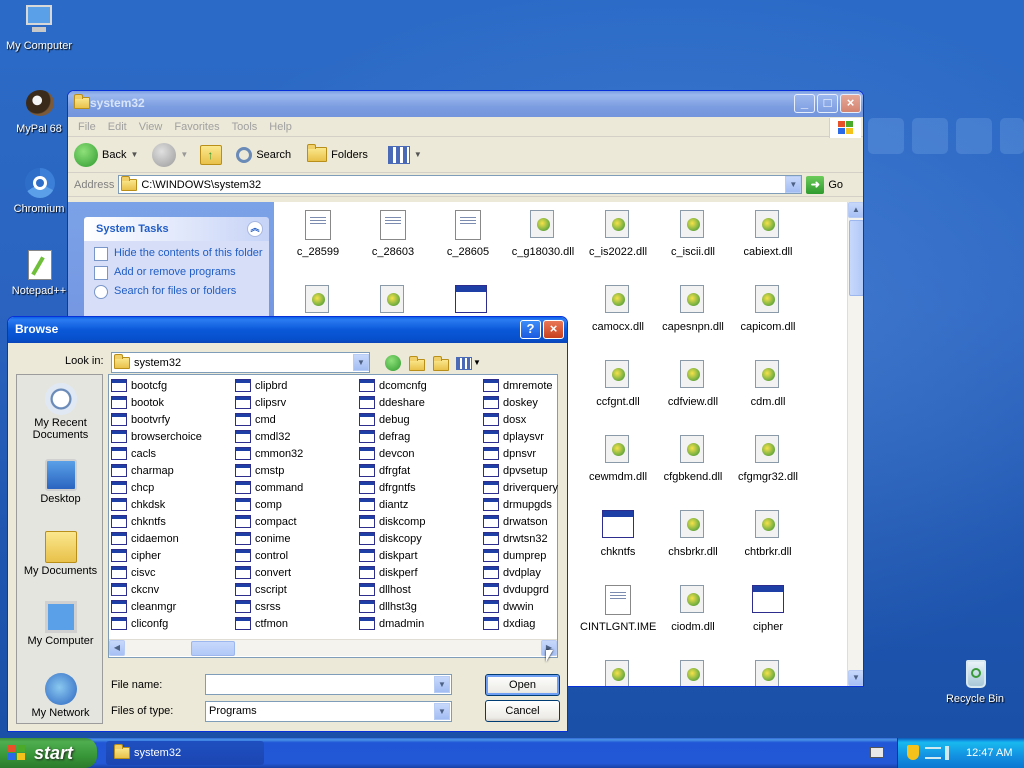 The width and height of the screenshot is (1024, 768). What do you see at coordinates (261, 555) in the screenshot?
I see `file-list-item: control` at bounding box center [261, 555].